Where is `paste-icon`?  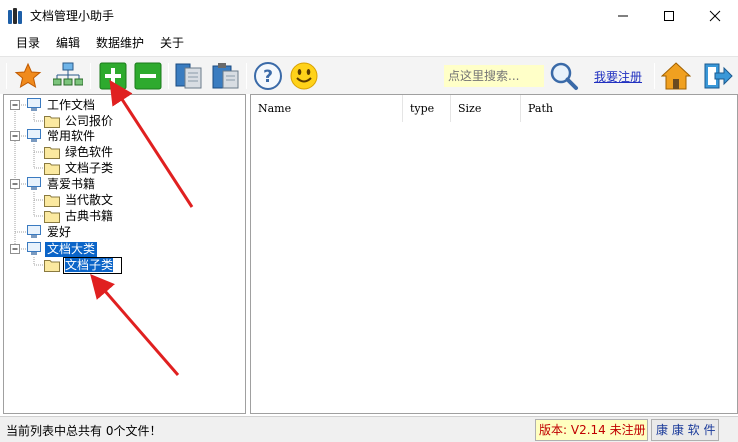 paste-icon is located at coordinates (225, 76).